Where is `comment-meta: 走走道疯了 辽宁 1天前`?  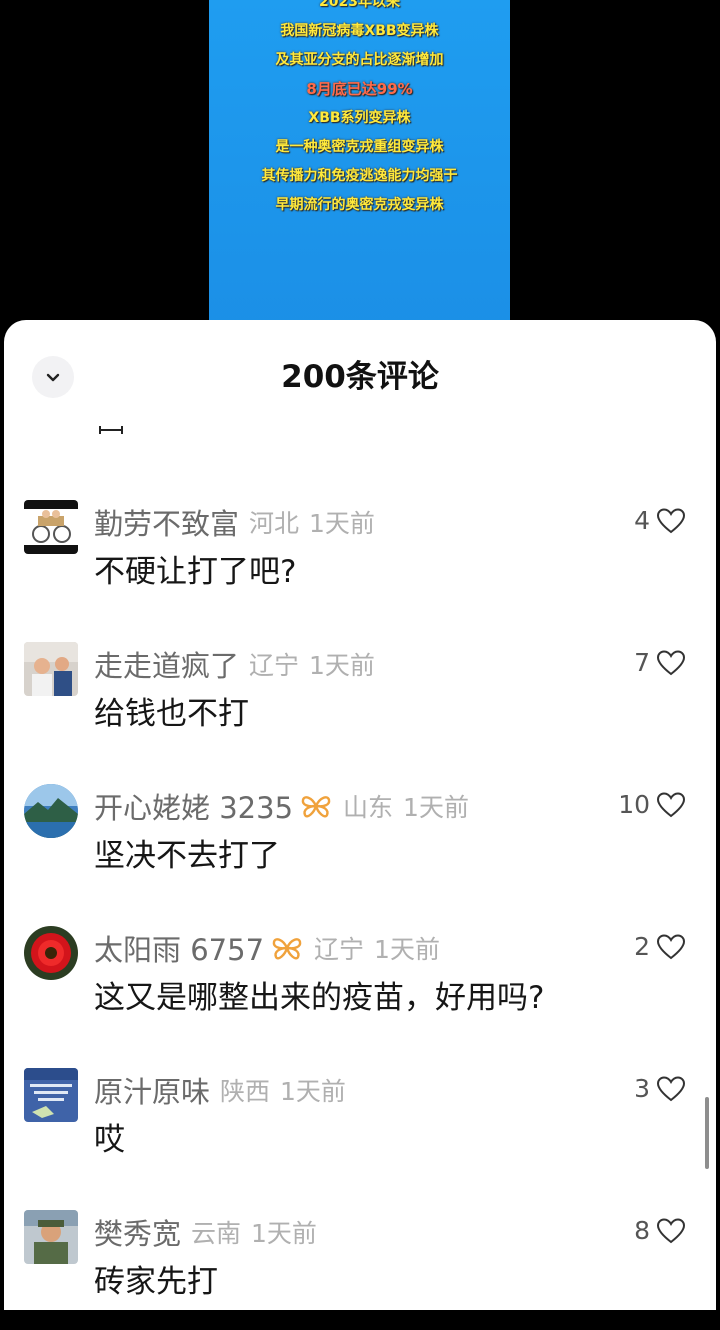 comment-meta: 走走道疯了 辽宁 1天前 is located at coordinates (234, 664).